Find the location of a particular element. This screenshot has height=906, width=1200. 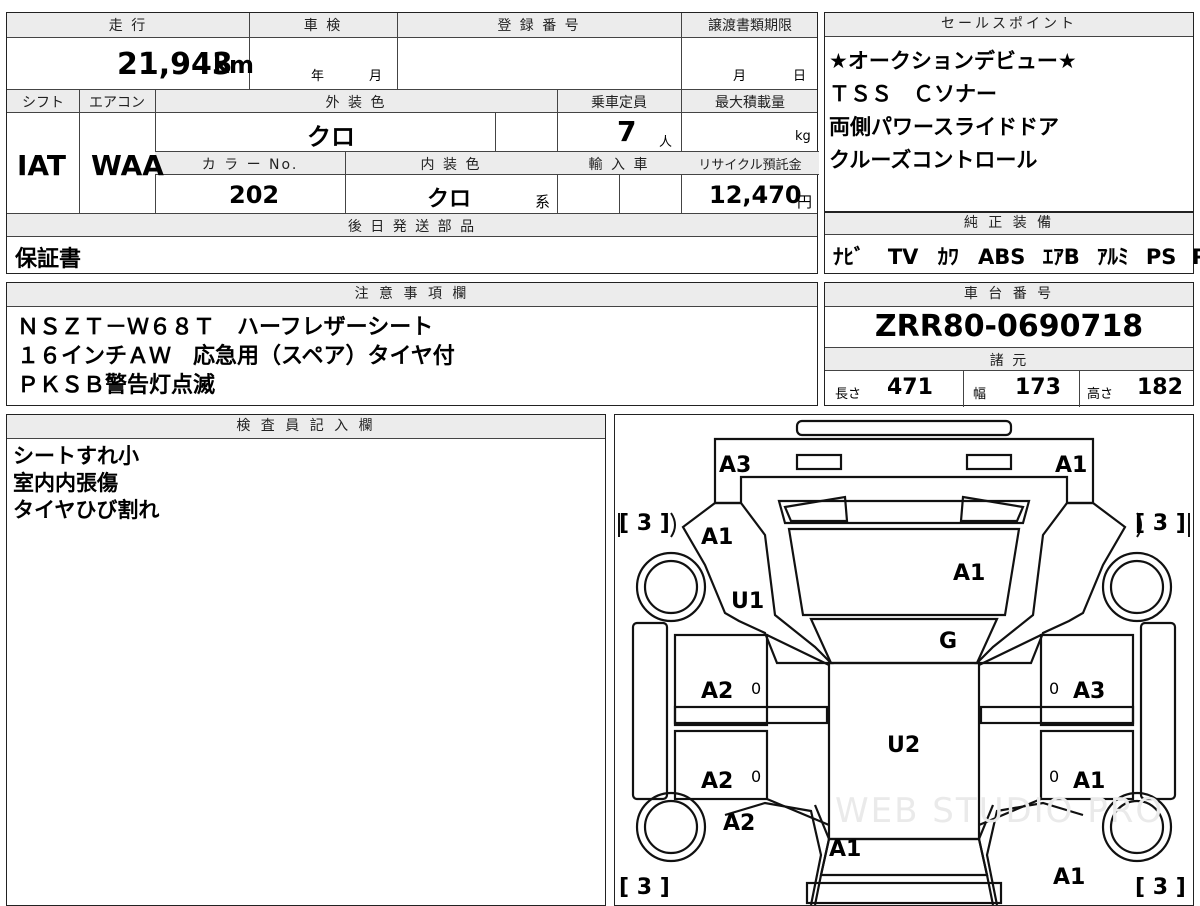

equipment-item: PW is located at coordinates (1195, 257).